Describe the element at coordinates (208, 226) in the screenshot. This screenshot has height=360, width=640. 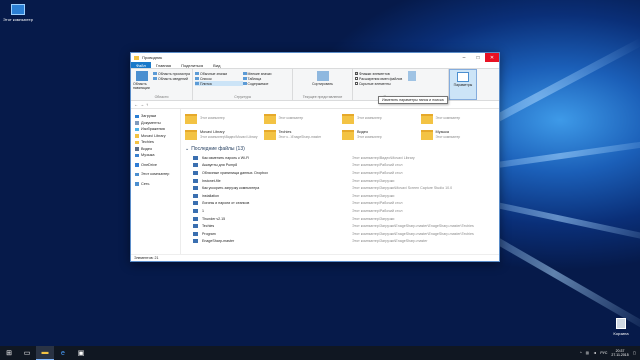
I see `file-name: Techies` at that location.